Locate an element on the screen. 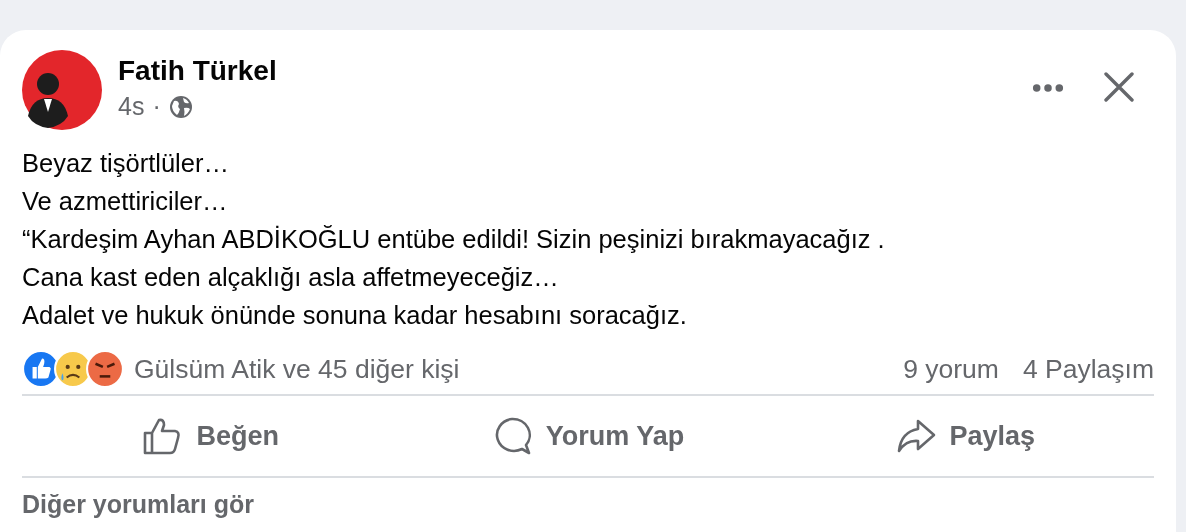 This screenshot has width=1186, height=532. angry-reaction-icon is located at coordinates (105, 369).